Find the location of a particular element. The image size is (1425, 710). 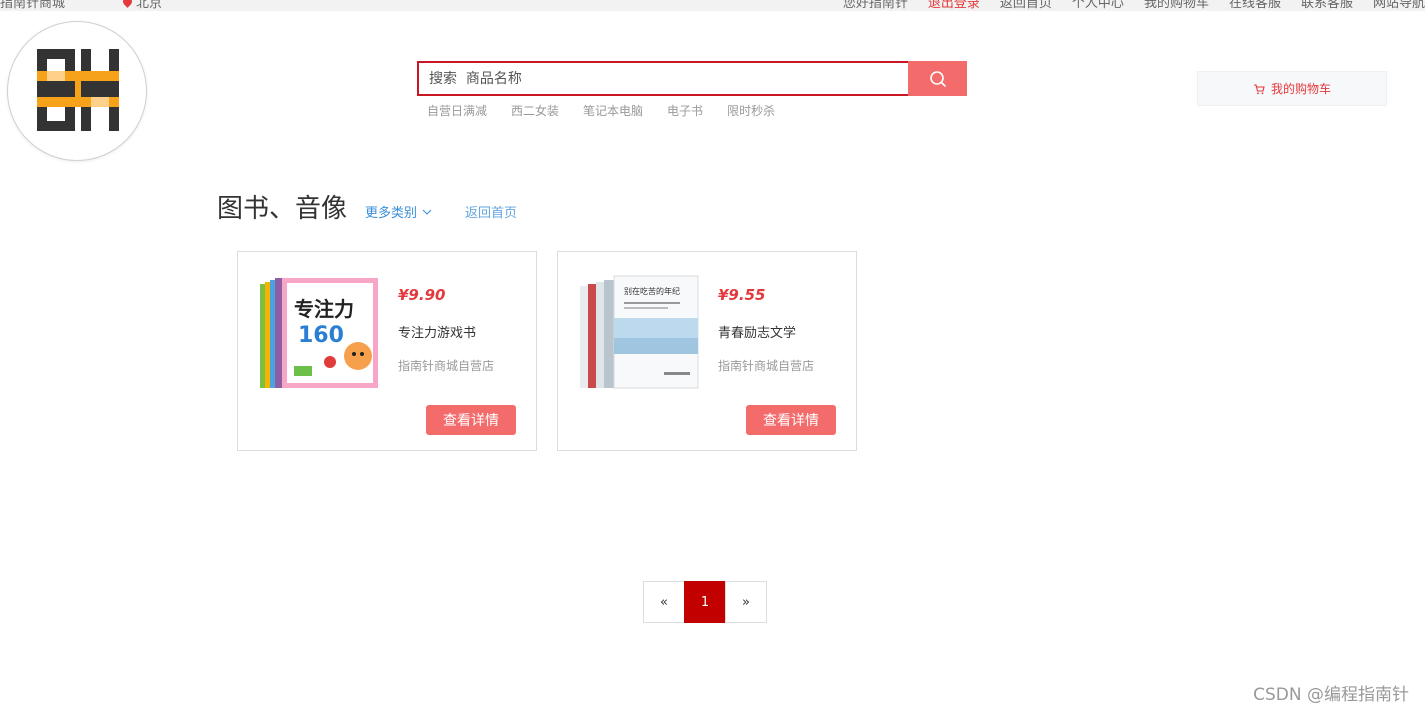

chevron-down-icon is located at coordinates (427, 212).